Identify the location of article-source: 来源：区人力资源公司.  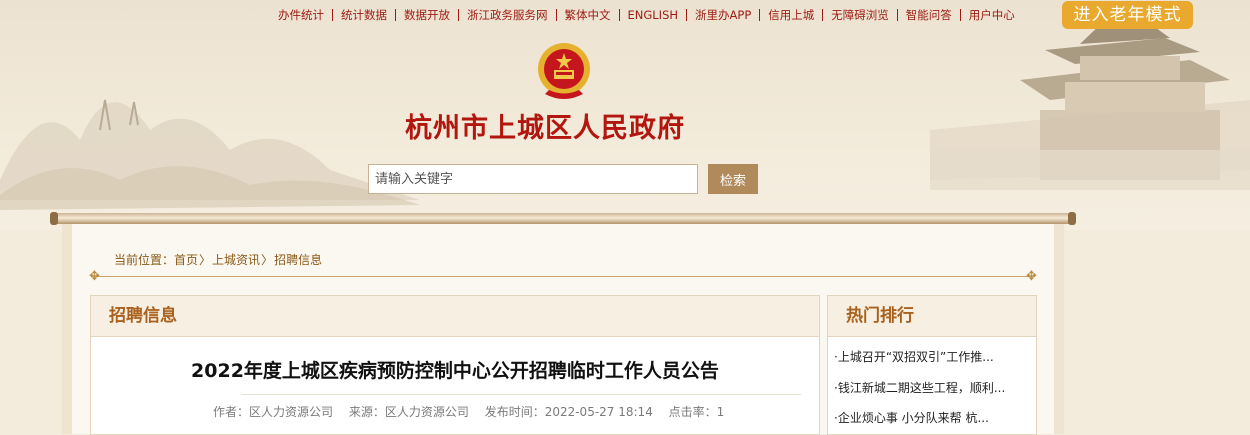
(408, 412).